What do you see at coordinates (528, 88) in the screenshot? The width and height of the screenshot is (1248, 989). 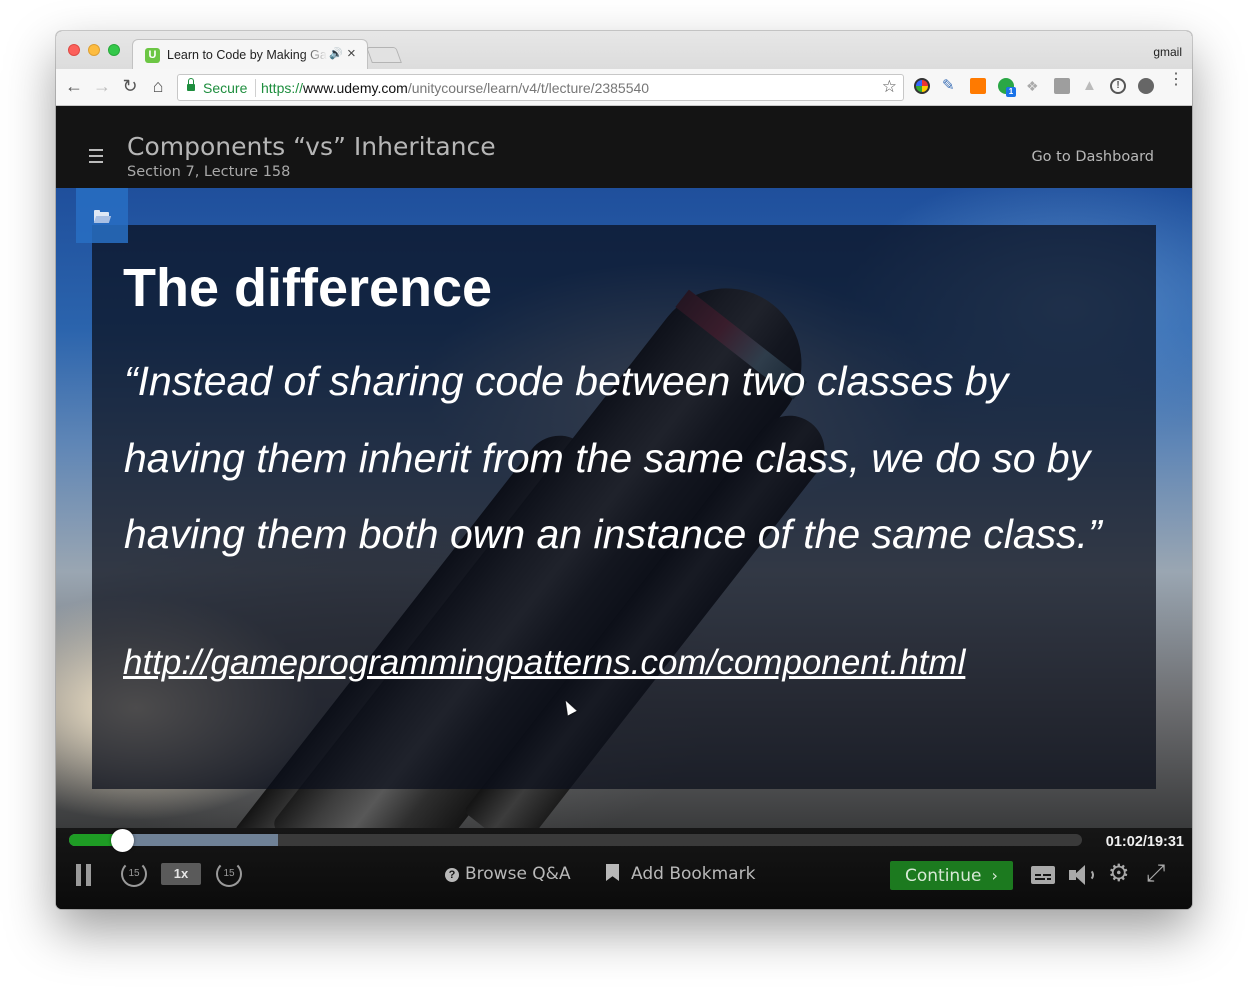 I see `url-path: /unitycourse/learn/v4/t/lecture/2385540` at bounding box center [528, 88].